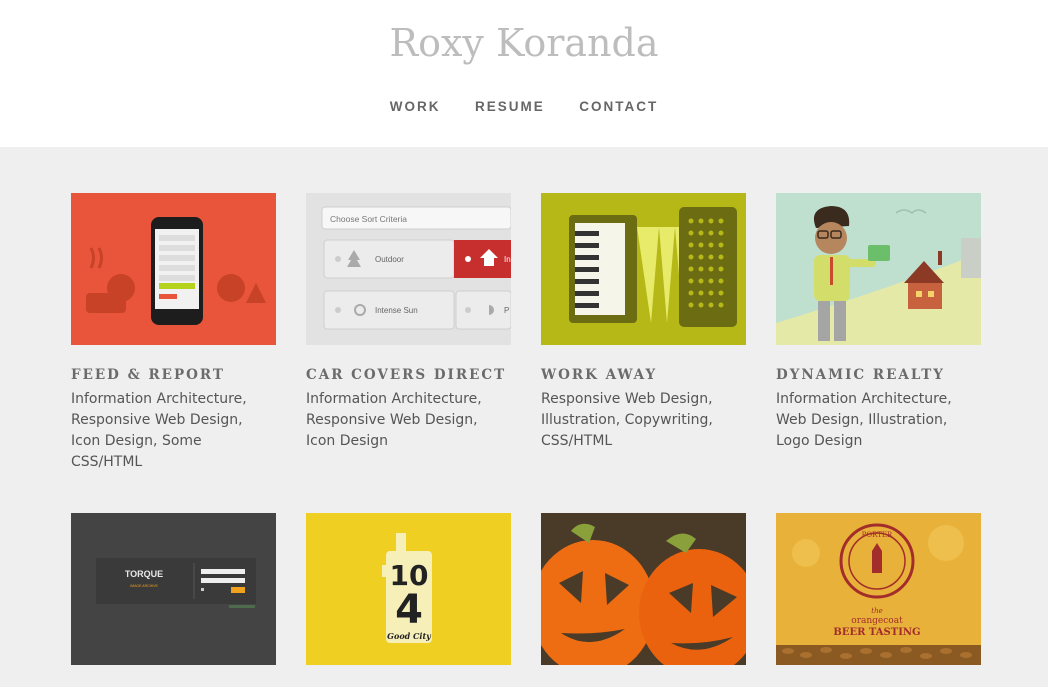  I want to click on portfolio-item-pumpkins, so click(646, 600).